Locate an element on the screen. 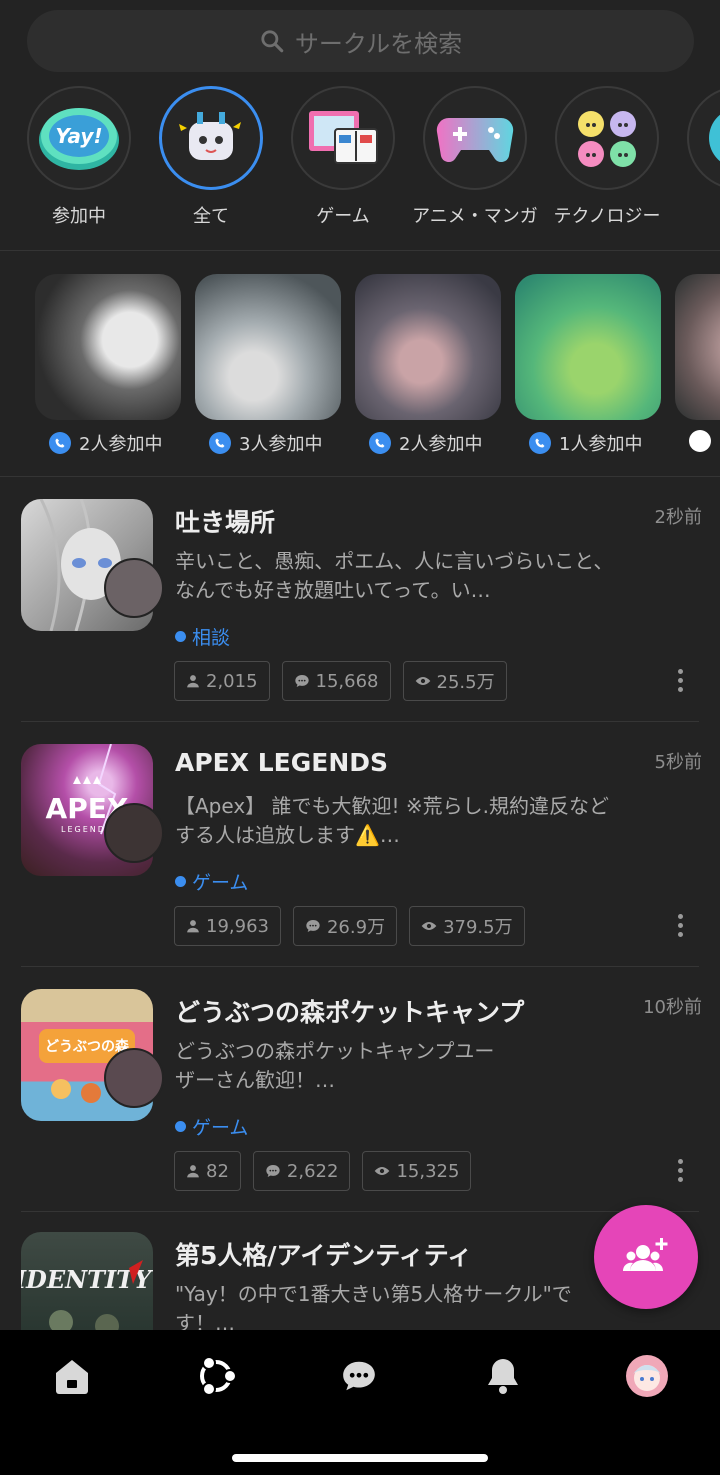 This screenshot has width=720, height=1475. voice-room-row: 2人参加中 3人参加中 2人参加中 1人参加中 is located at coordinates (360, 366).